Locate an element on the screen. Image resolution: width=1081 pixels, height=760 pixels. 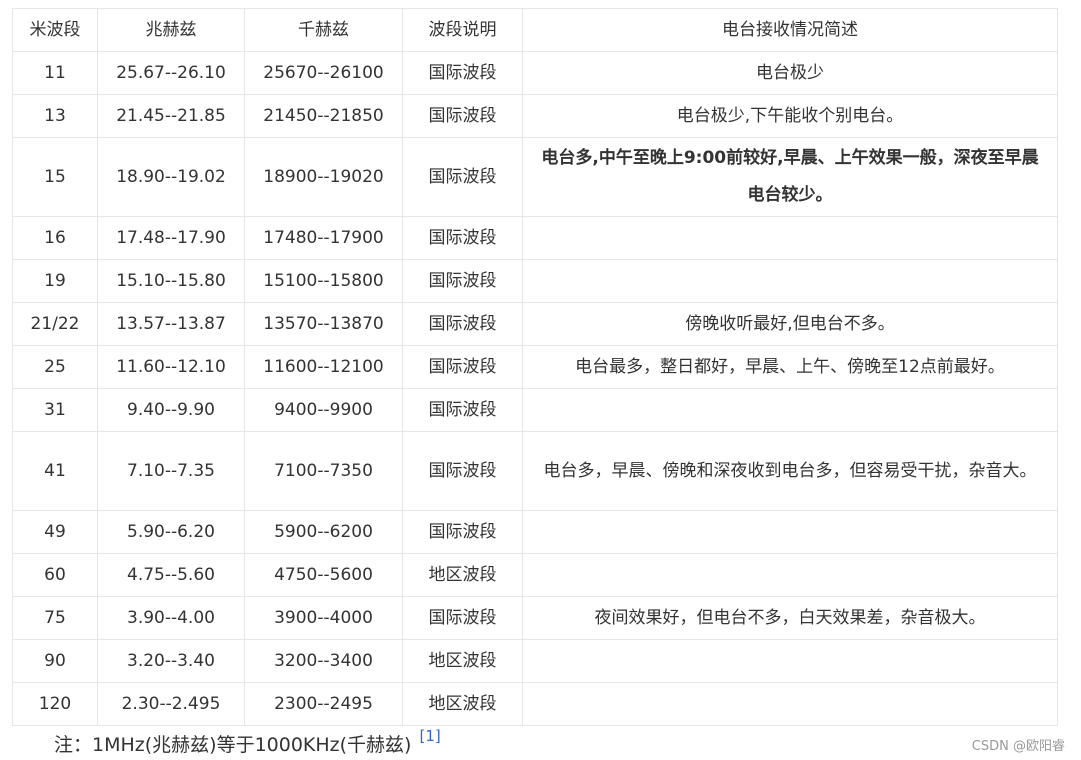
mhz-cell: 3.90--4.00 is located at coordinates (171, 618).